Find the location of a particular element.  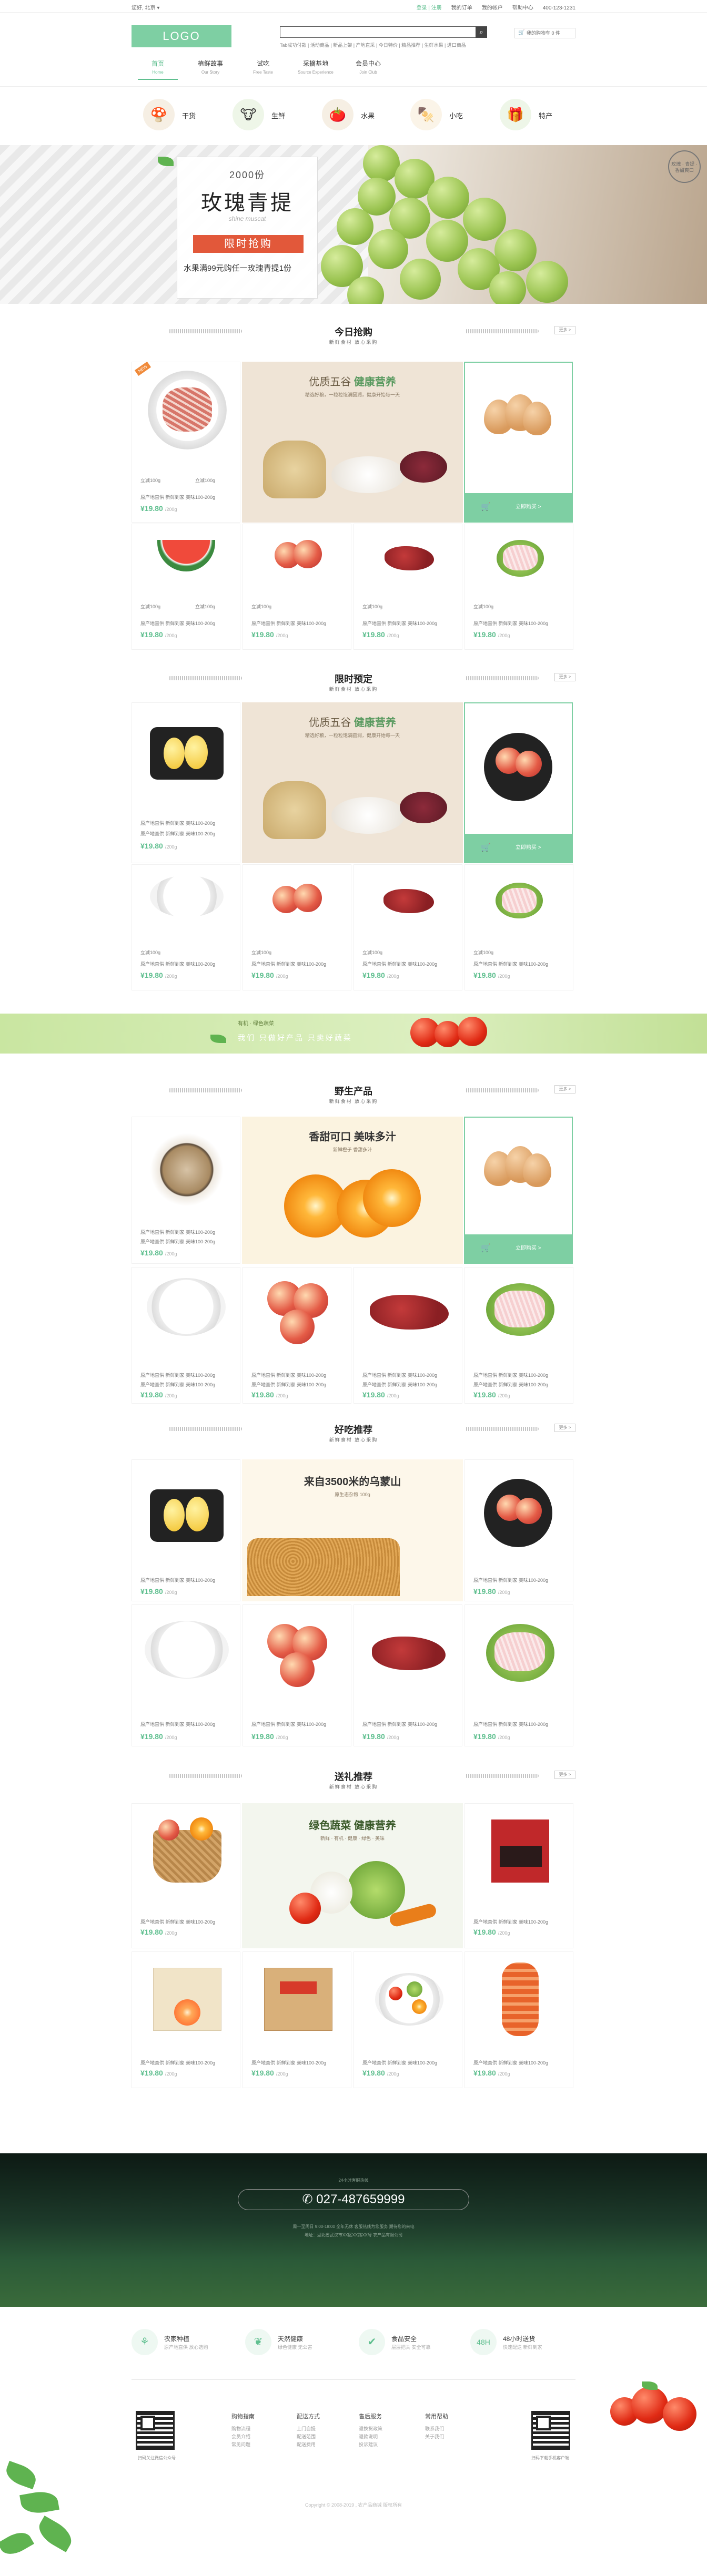

promo-subtitle: 精选好粮，一粒粒饱满圆润，健康开始每一天 is located at coordinates (352, 394).